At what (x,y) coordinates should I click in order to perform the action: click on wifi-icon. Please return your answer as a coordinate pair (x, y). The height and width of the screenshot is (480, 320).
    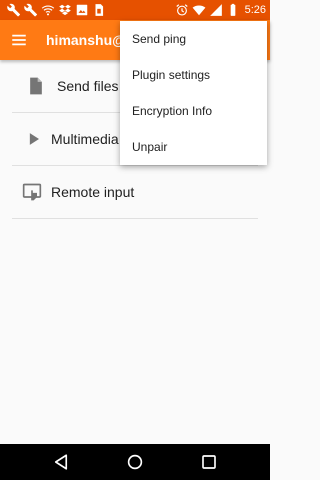
    Looking at the image, I should click on (48, 10).